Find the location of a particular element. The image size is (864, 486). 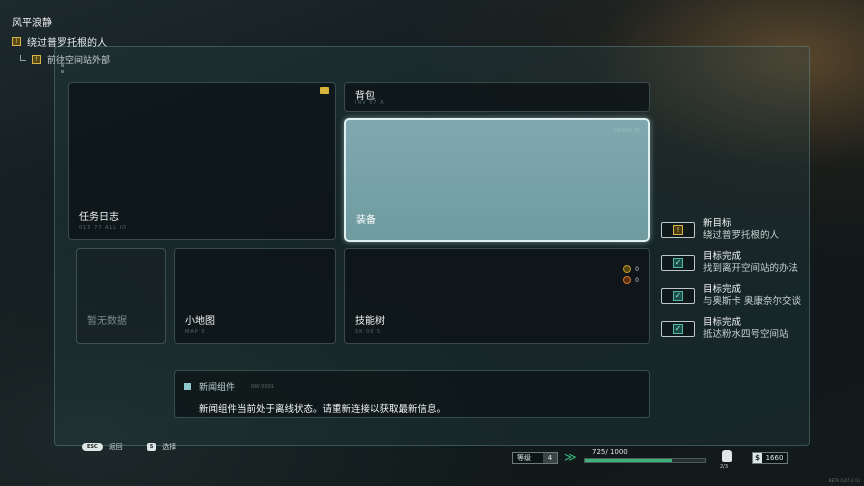

objective-detail: 找到离开空间站的办法 is located at coordinates (751, 268).